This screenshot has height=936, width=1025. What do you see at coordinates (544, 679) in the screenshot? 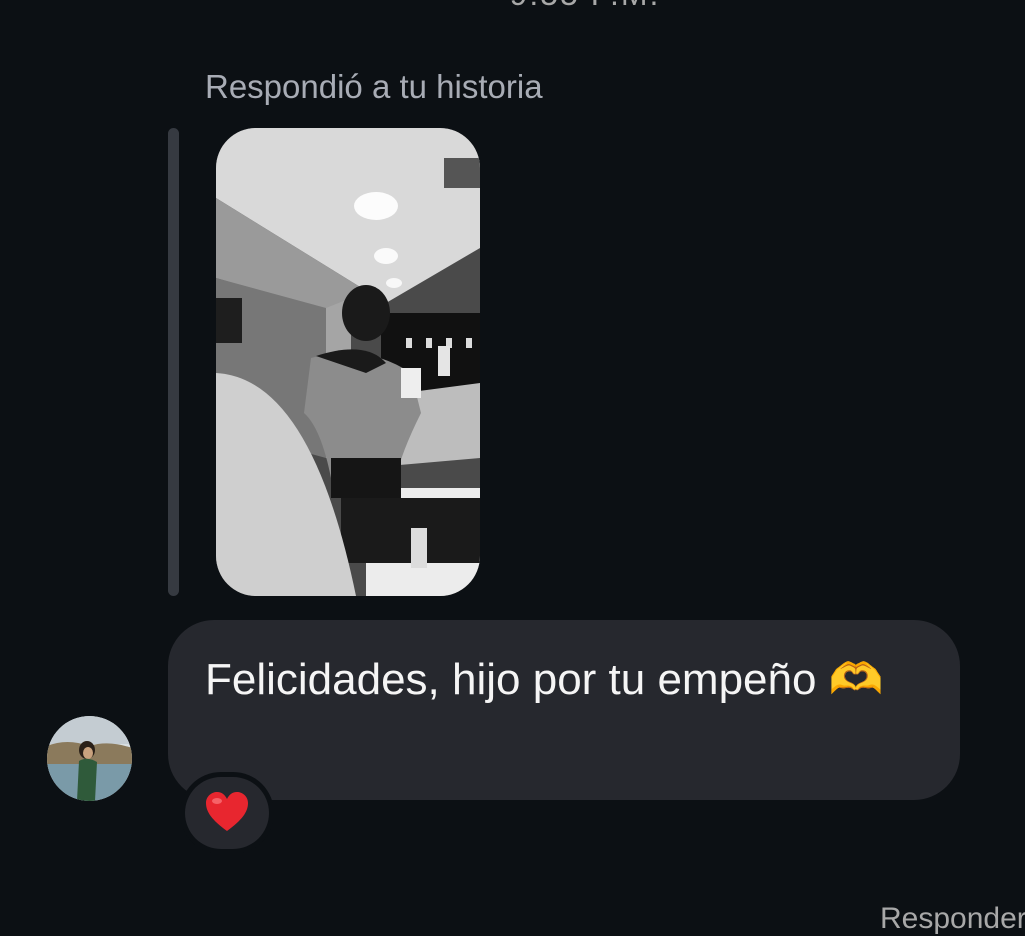
I see `message-text: Felicidades, hijo por tu empeño 🫶` at bounding box center [544, 679].